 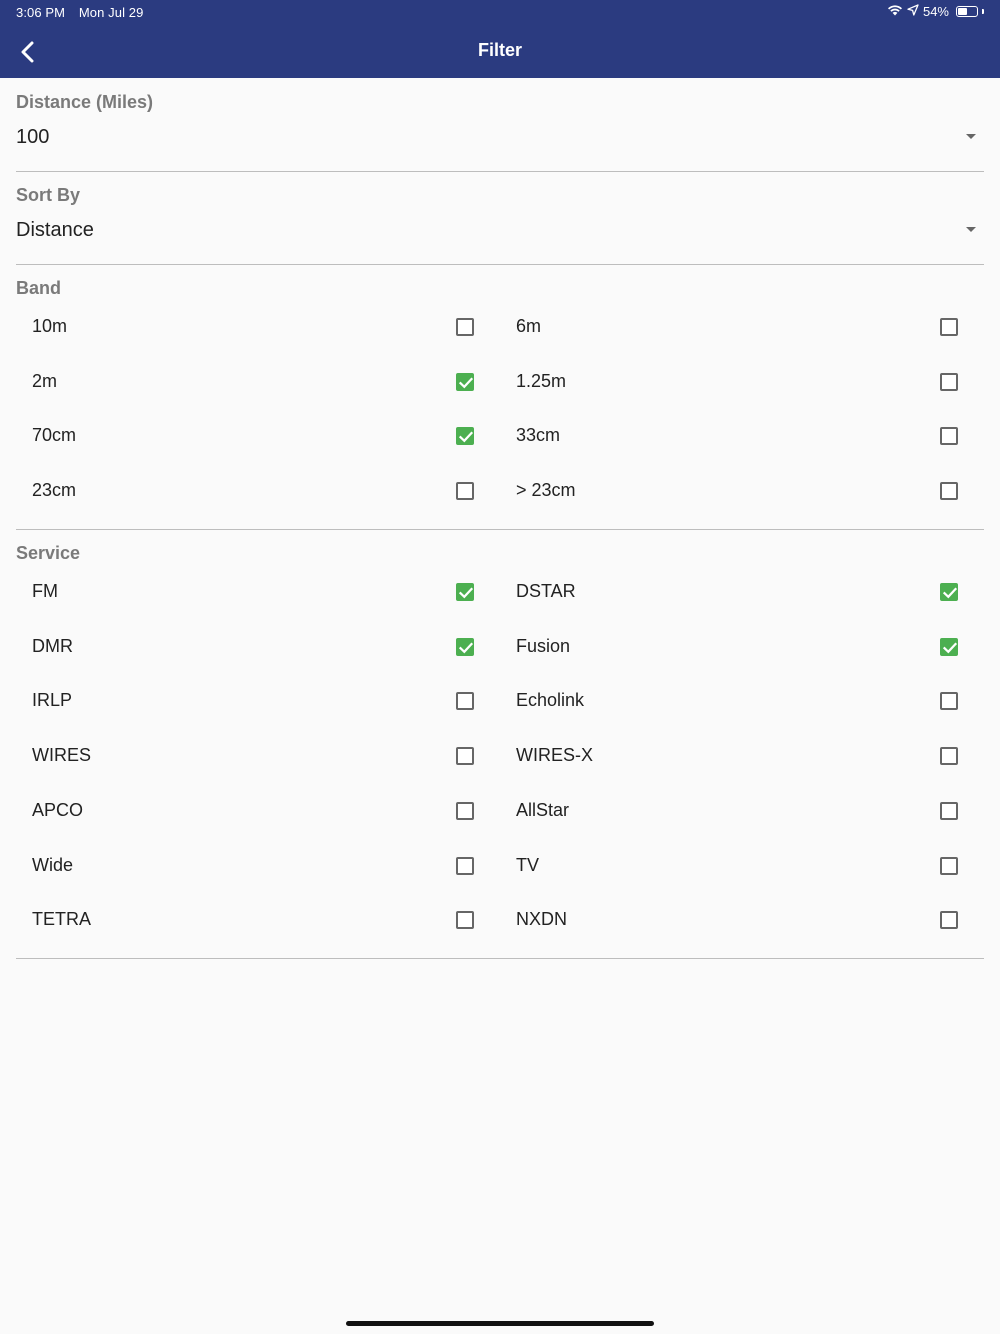 What do you see at coordinates (742, 920) in the screenshot?
I see `service-option-nxdn: NXDN` at bounding box center [742, 920].